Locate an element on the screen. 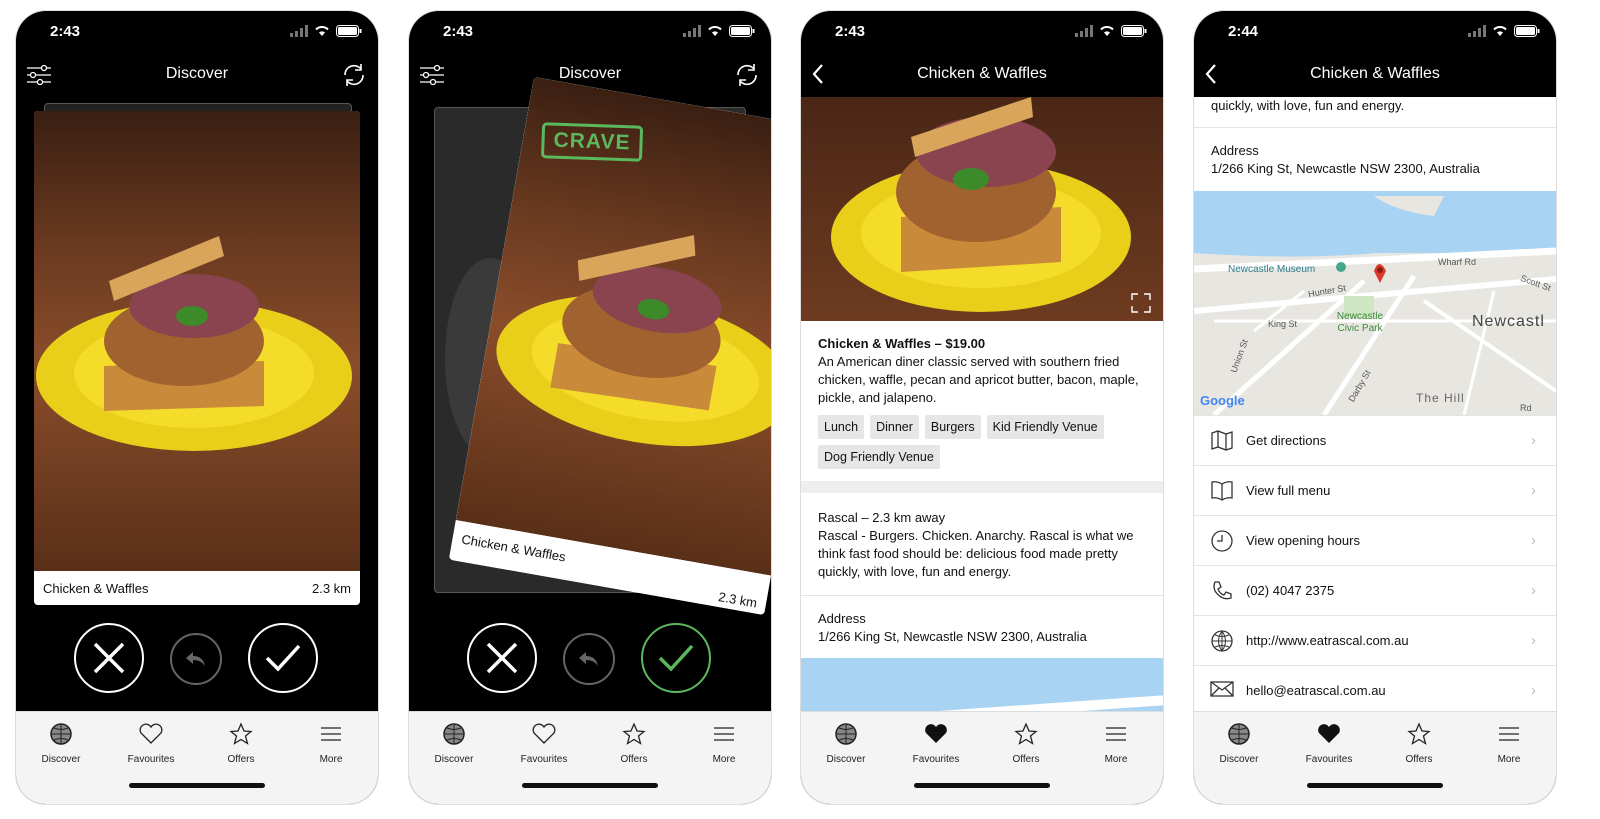 Image resolution: width=1600 pixels, height=819 pixels. map-preview: Wharf Rd is located at coordinates (982, 685).